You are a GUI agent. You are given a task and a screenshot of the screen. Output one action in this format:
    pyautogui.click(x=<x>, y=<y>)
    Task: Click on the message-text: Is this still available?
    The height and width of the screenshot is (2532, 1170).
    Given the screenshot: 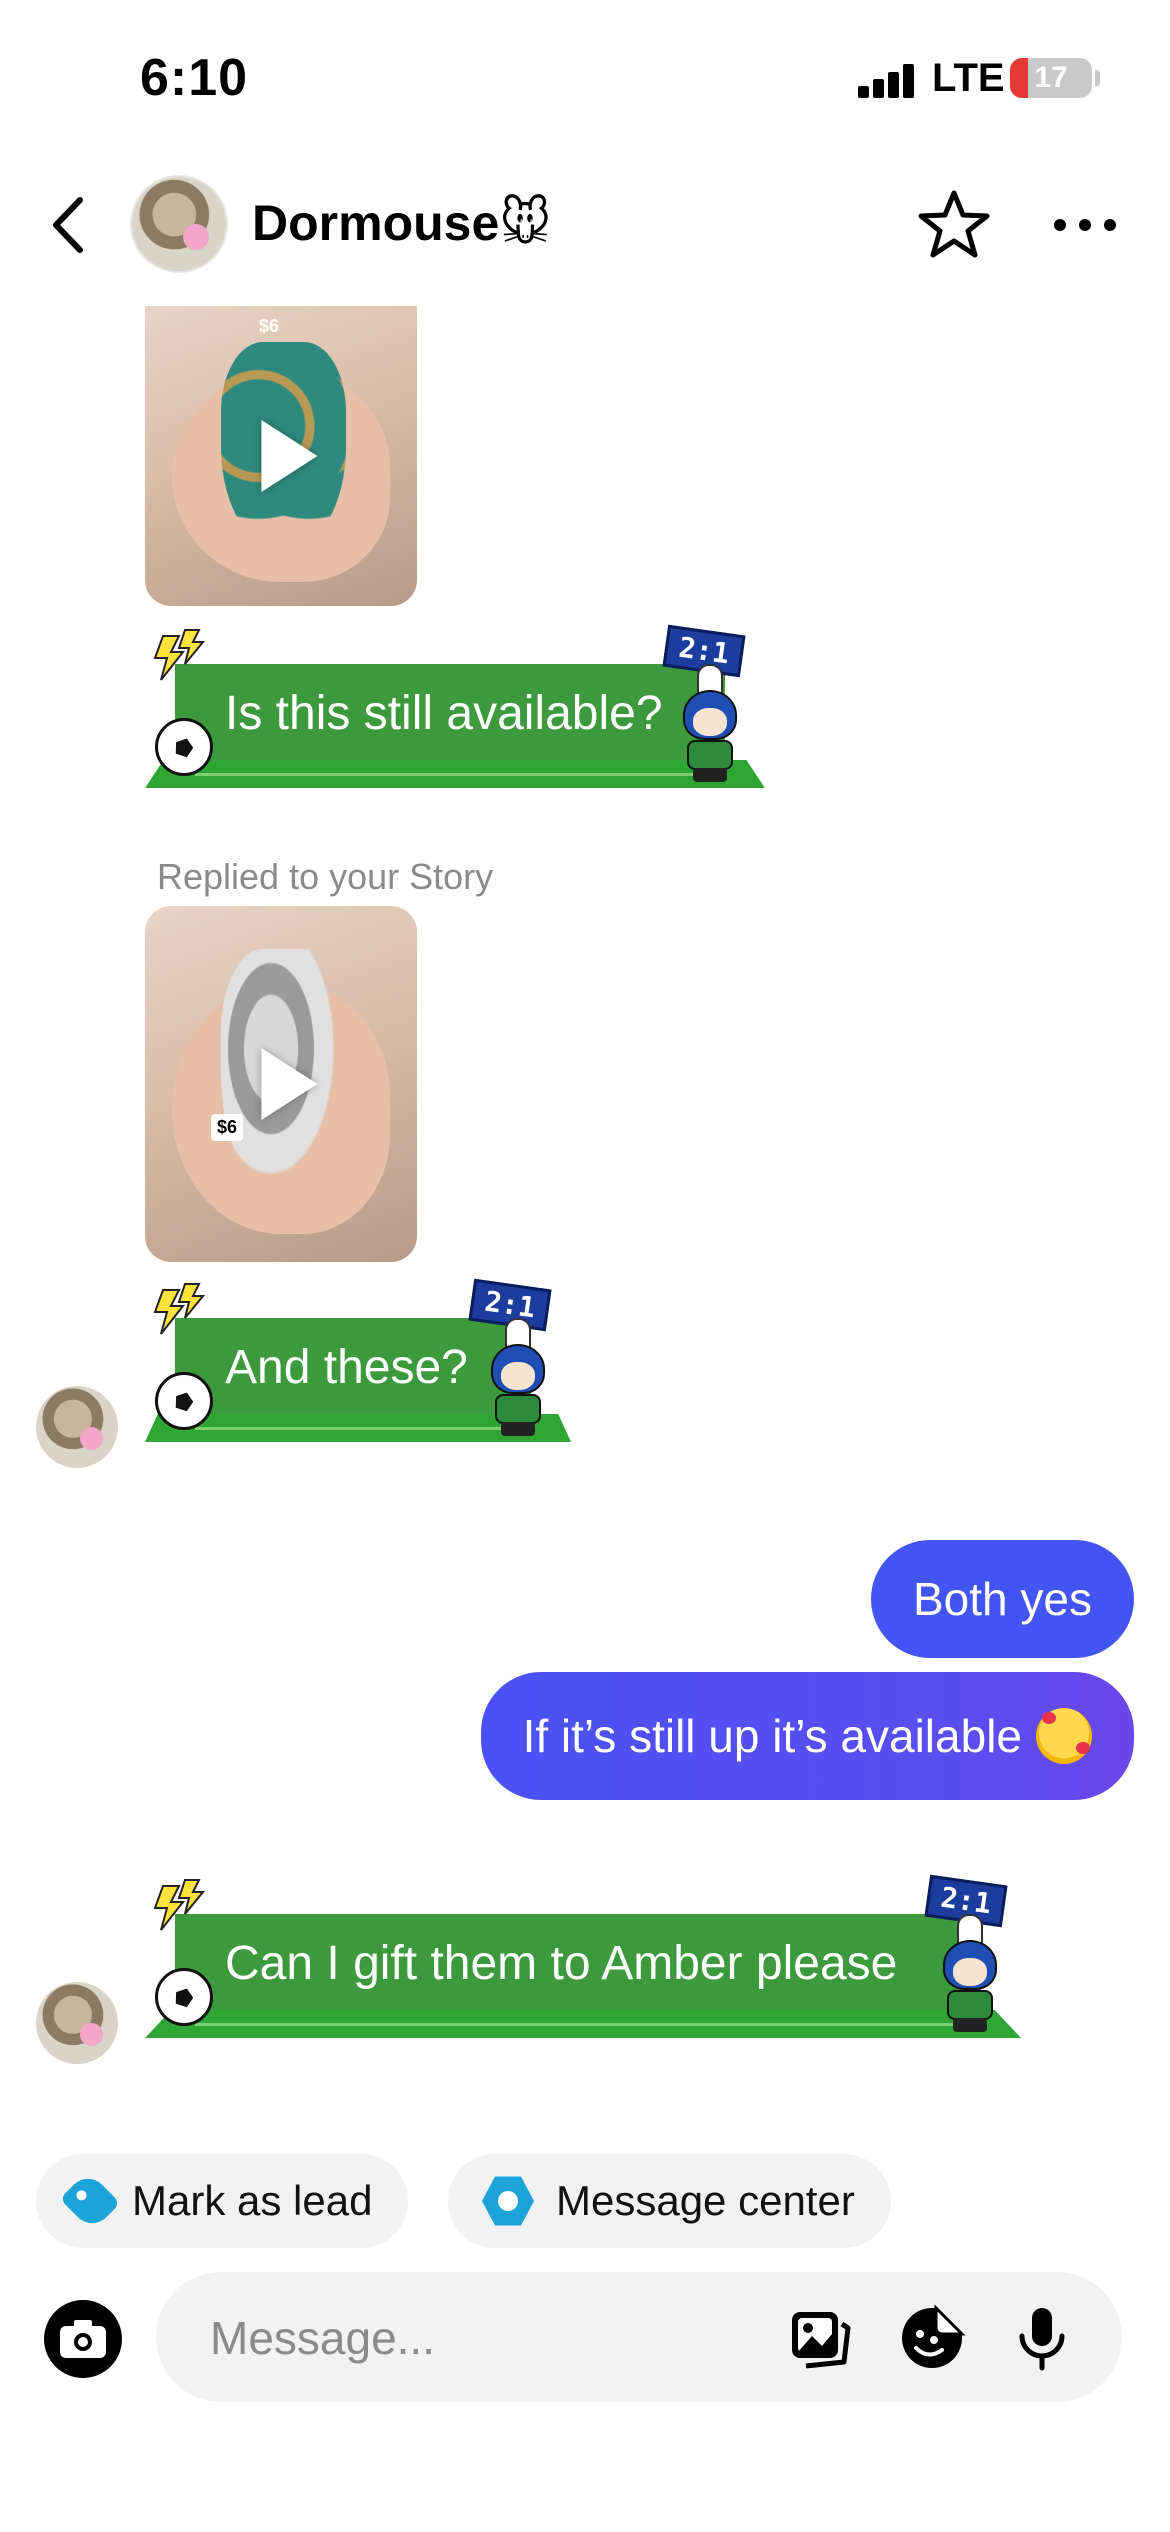 What is the action you would take?
    pyautogui.click(x=444, y=713)
    